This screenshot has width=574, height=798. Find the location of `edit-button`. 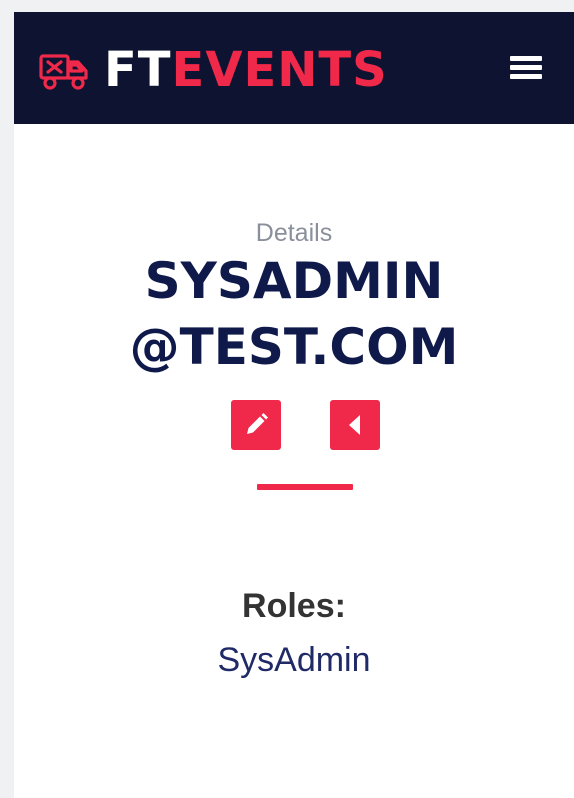

edit-button is located at coordinates (256, 425).